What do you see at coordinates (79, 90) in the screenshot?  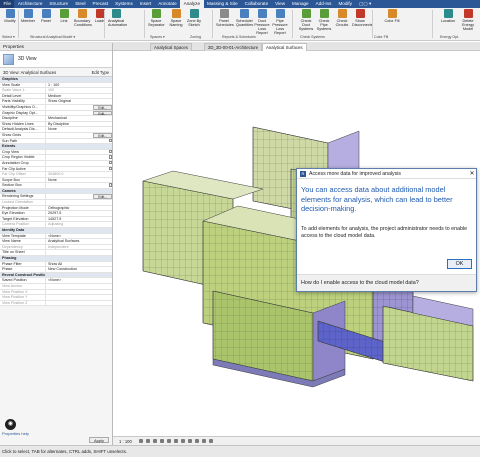 I see `property-value: 100` at bounding box center [79, 90].